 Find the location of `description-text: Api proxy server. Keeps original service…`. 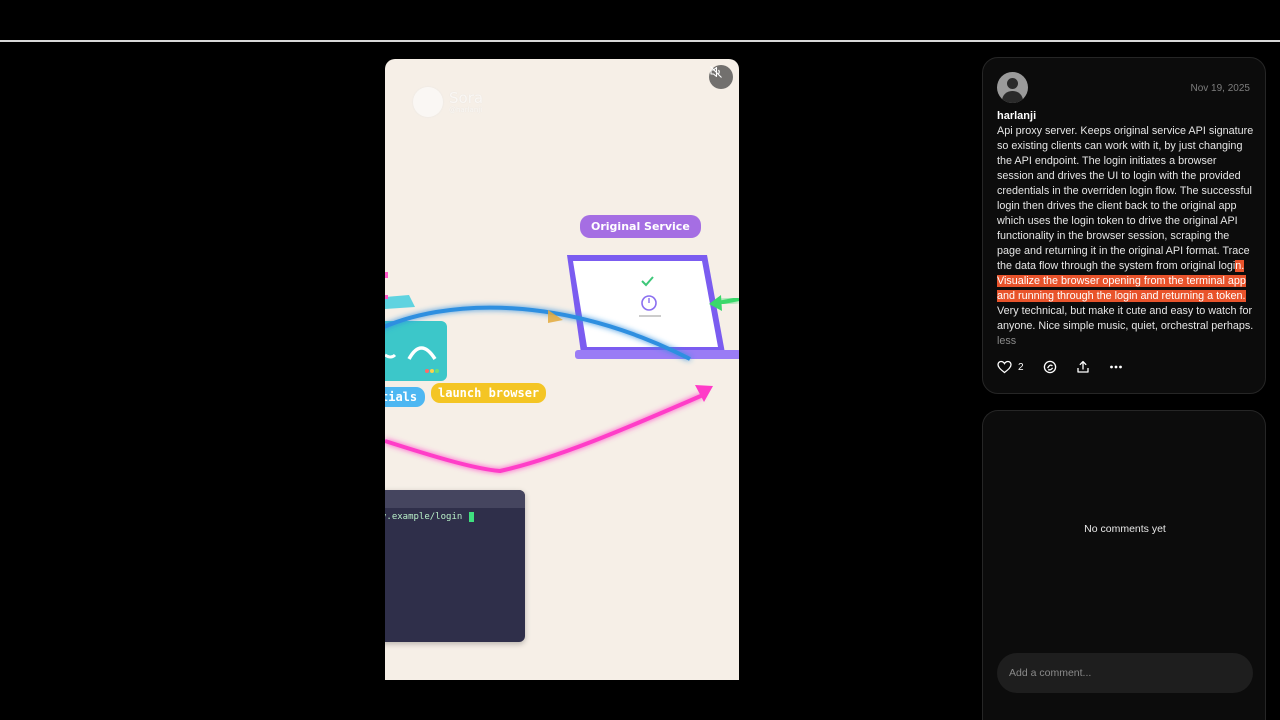

description-text: Api proxy server. Keeps original service… is located at coordinates (1125, 198).